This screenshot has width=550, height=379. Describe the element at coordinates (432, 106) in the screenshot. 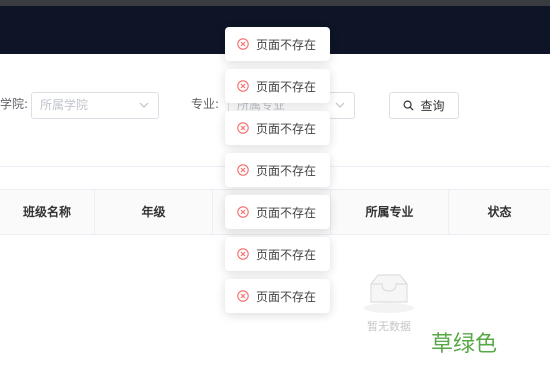

I see `query-button-label: 查询` at that location.